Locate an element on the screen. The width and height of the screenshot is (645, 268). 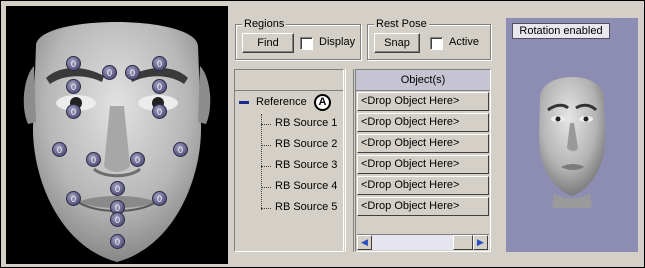
panel-splitter is located at coordinates (349, 160).